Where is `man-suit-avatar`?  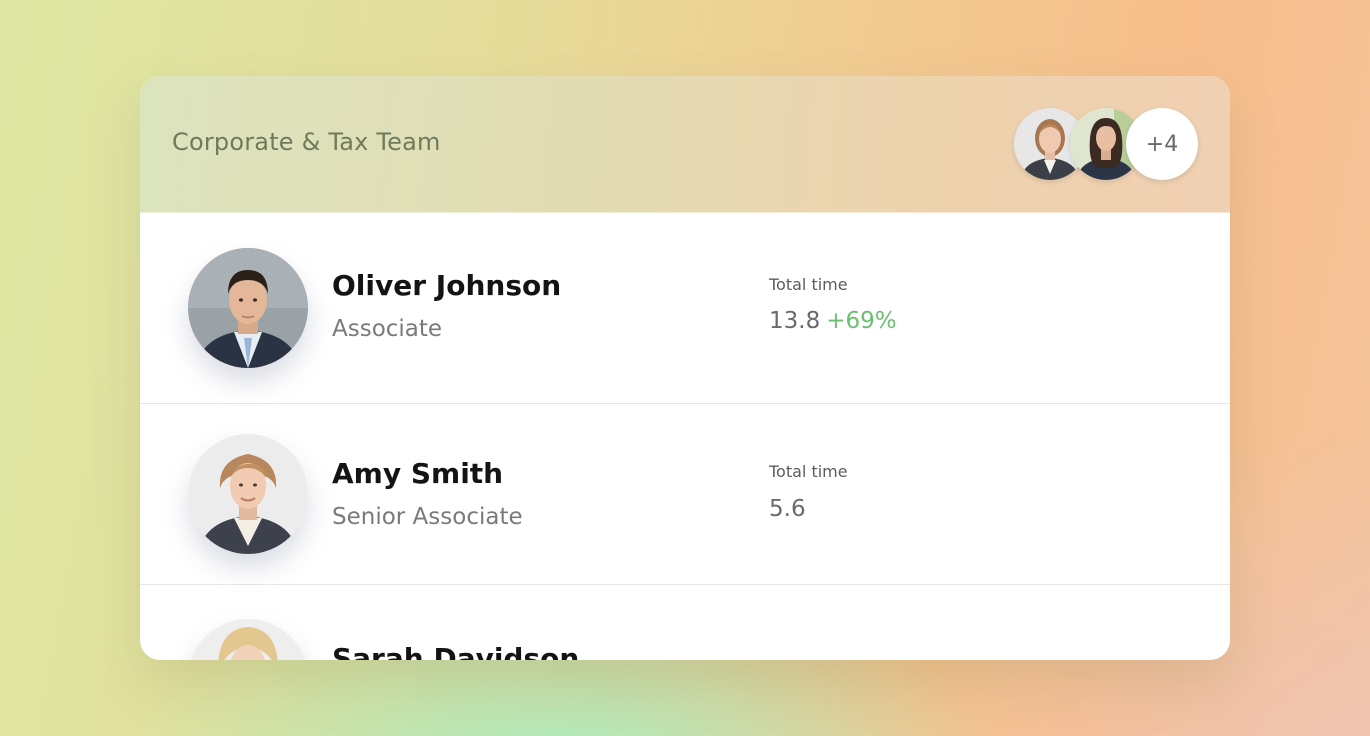
man-suit-avatar is located at coordinates (248, 308).